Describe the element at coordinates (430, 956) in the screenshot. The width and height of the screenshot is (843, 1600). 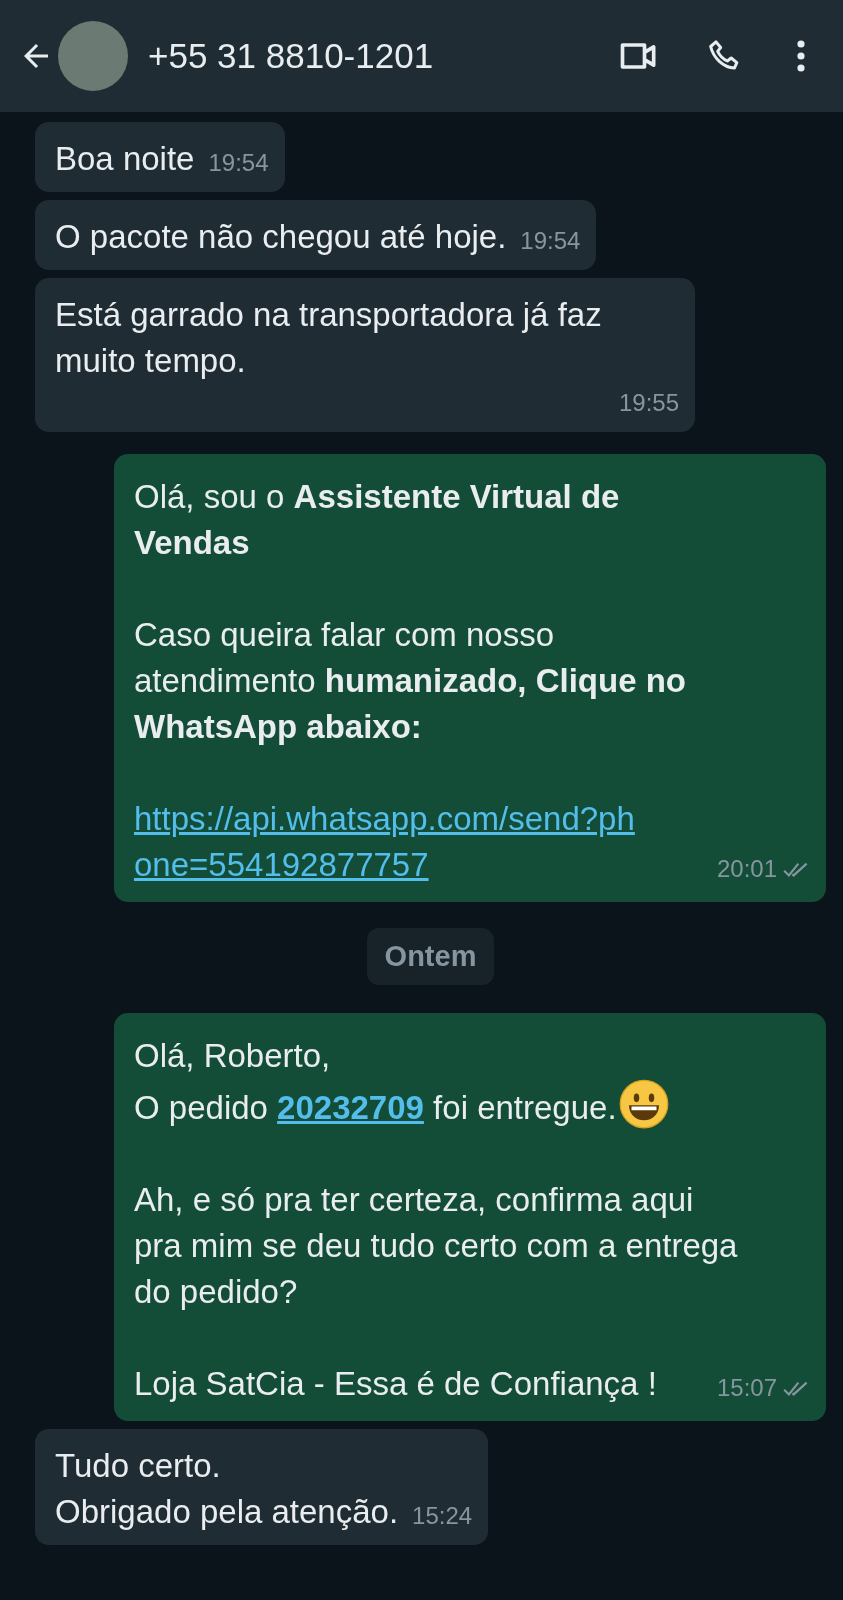
I see `date-chip: Ontem` at that location.